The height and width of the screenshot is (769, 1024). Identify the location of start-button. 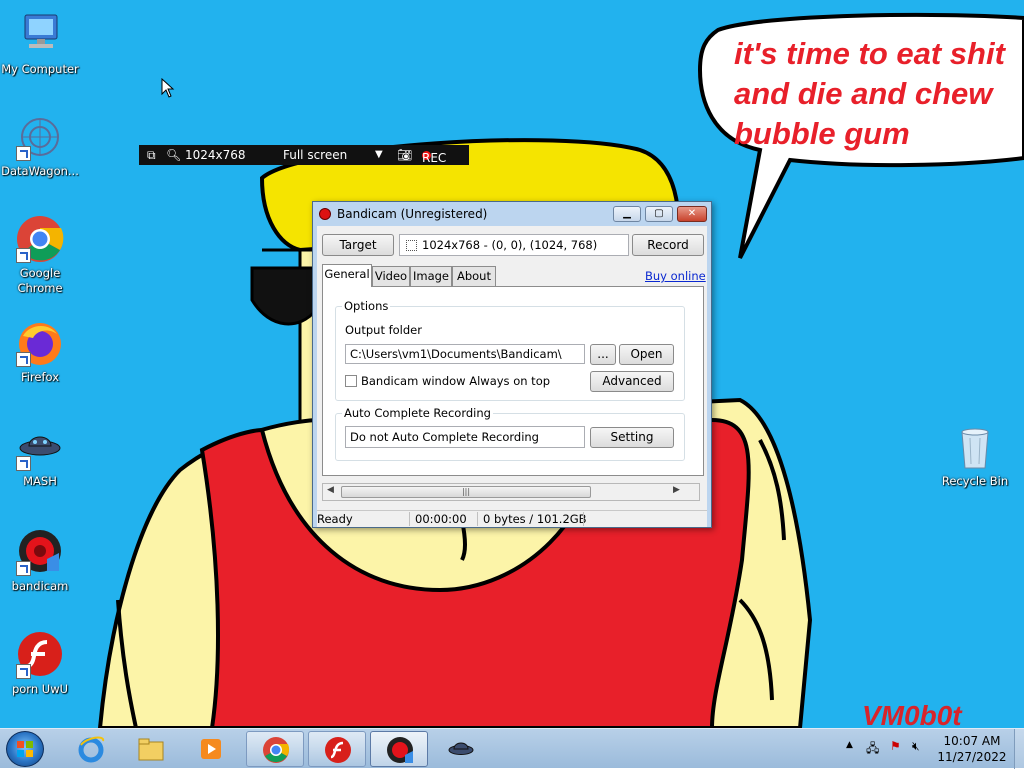
(25, 749).